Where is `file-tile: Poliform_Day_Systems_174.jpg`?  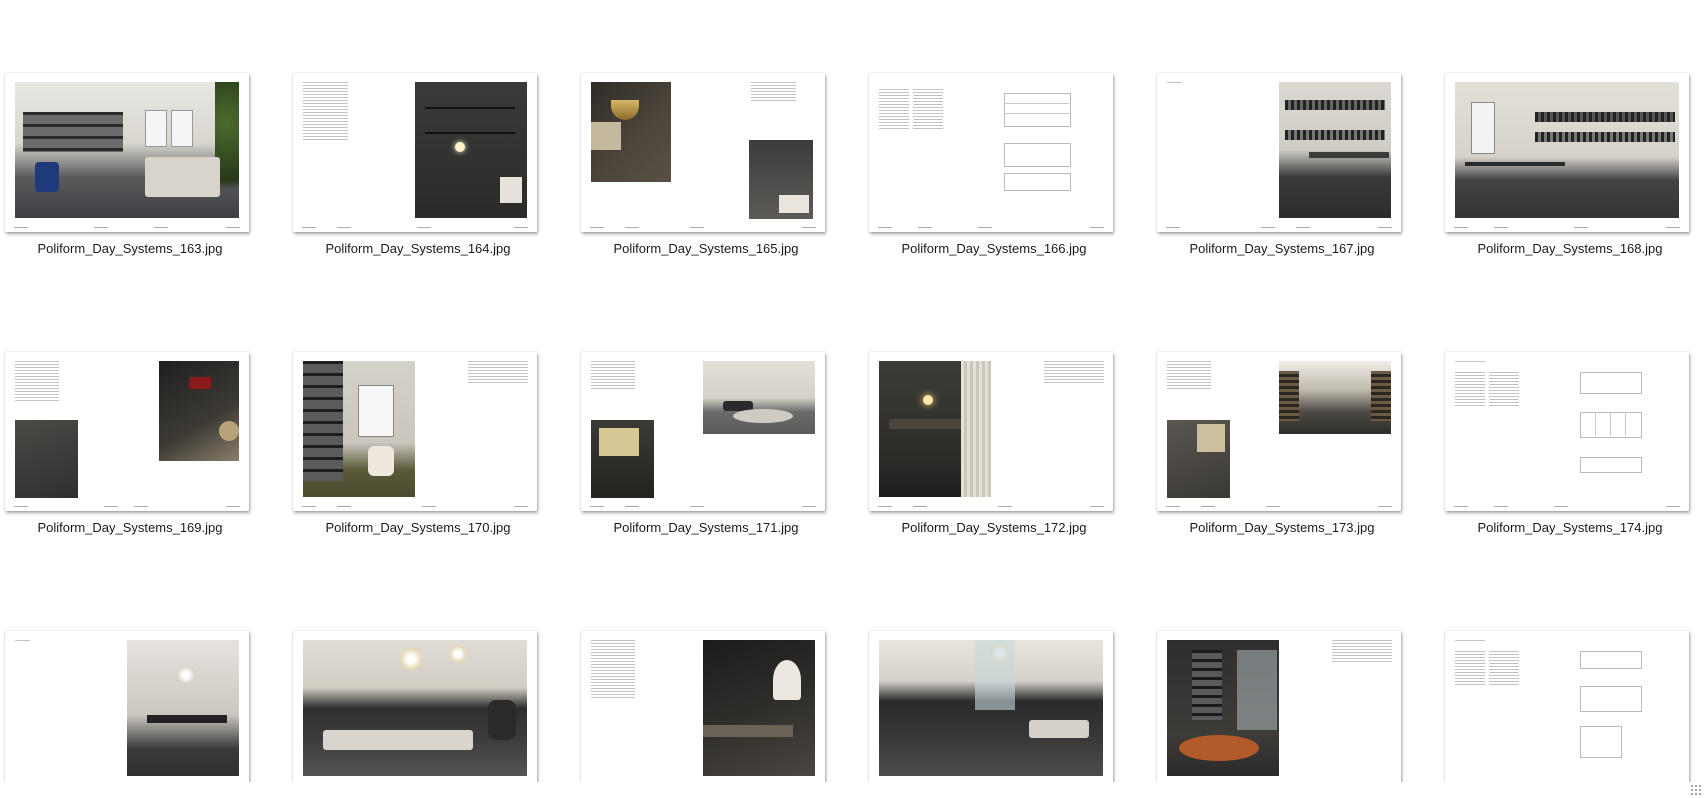 file-tile: Poliform_Day_Systems_174.jpg is located at coordinates (1572, 407).